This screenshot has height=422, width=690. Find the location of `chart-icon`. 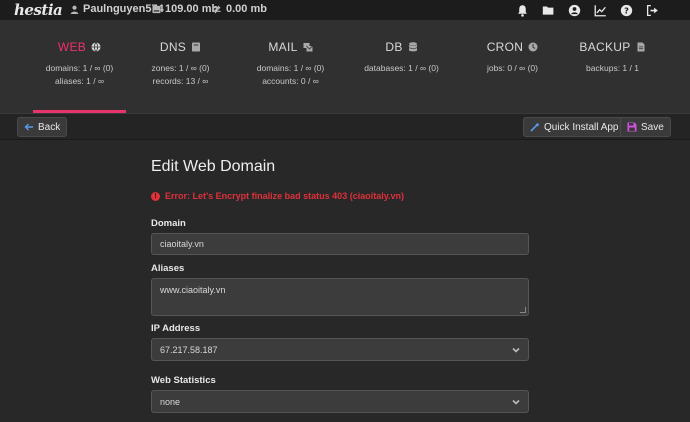

chart-icon is located at coordinates (600, 10).